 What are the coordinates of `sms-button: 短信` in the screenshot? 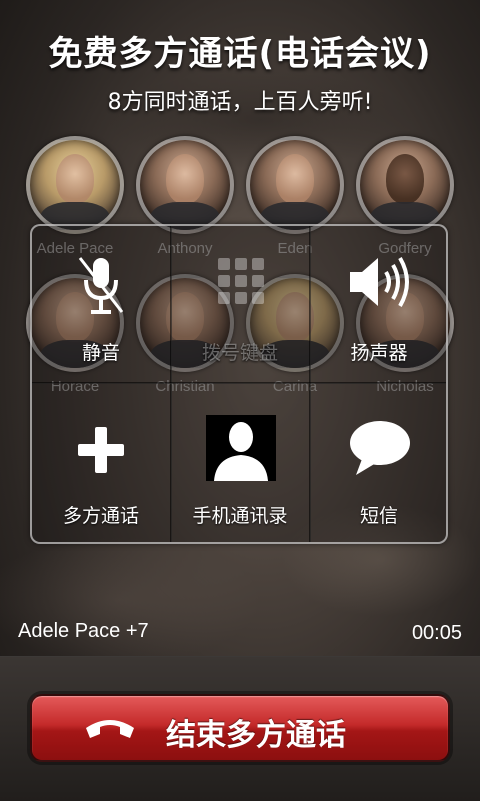 It's located at (379, 461).